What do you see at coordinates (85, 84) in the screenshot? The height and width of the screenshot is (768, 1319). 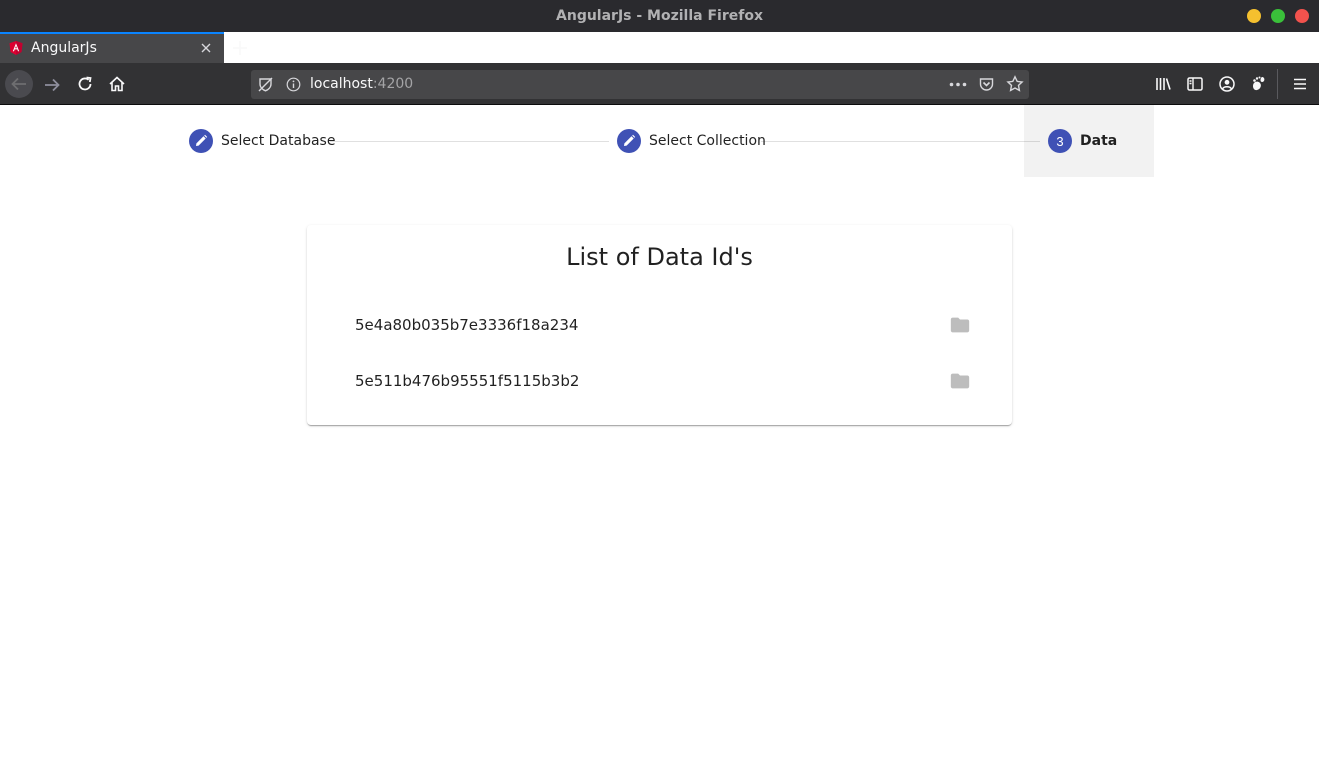 I see `reload-icon` at bounding box center [85, 84].